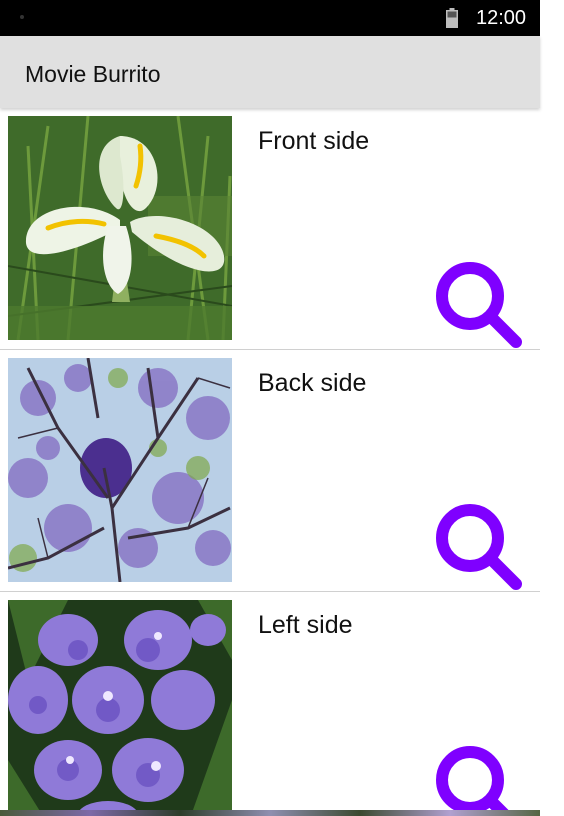 Image resolution: width=564 pixels, height=816 pixels. Describe the element at coordinates (270, 813) in the screenshot. I see `next-item-preview` at that location.